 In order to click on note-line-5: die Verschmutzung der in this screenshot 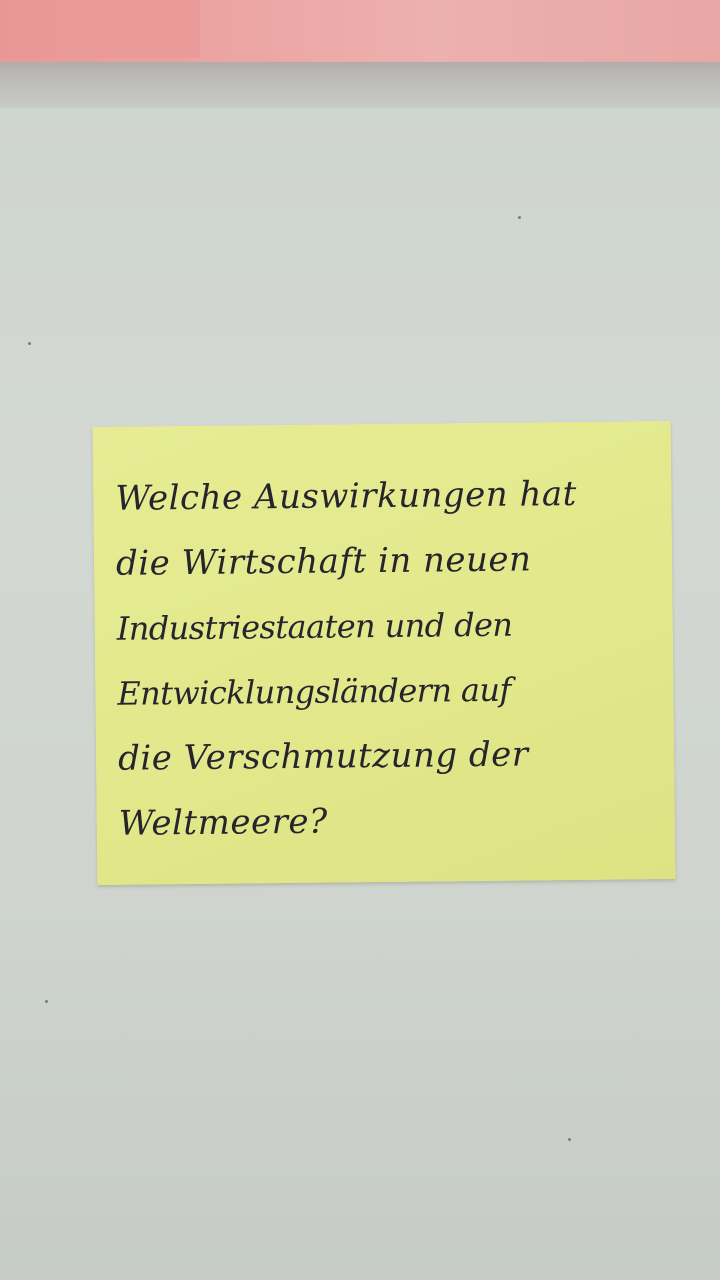, I will do `click(323, 756)`.